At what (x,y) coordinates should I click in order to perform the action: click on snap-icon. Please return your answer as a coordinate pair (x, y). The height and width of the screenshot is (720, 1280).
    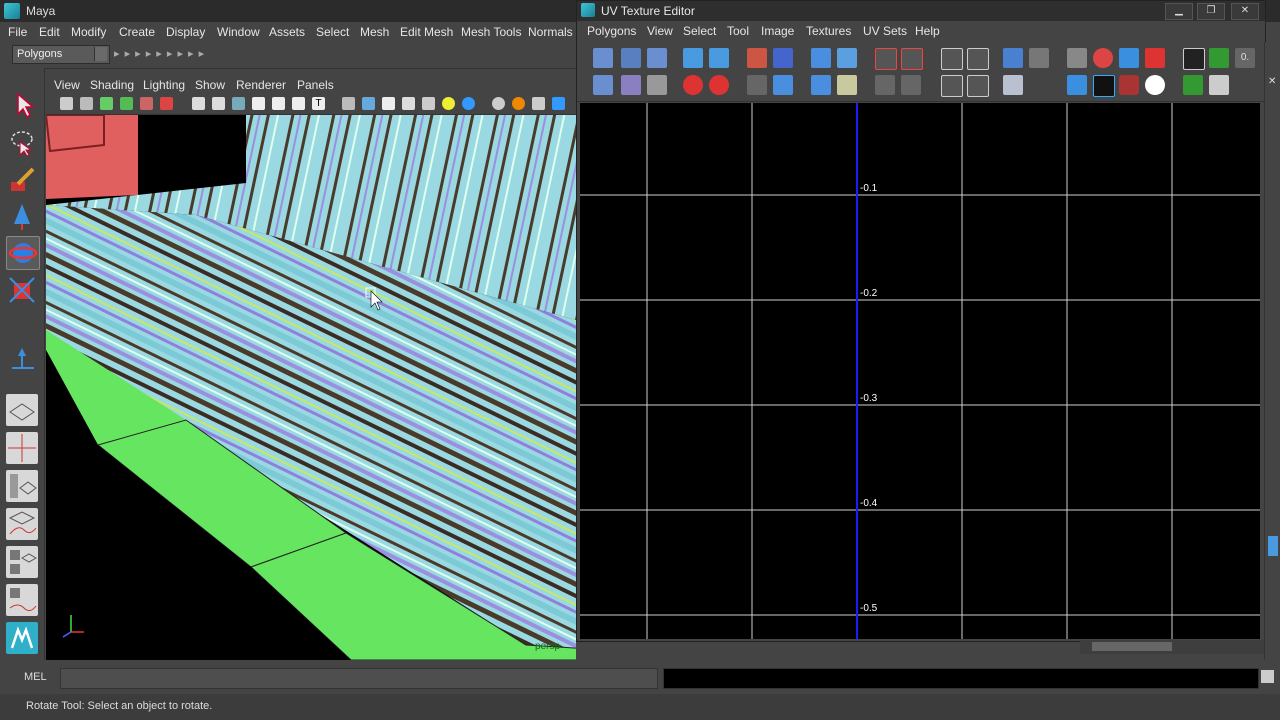
    Looking at the image, I should click on (1103, 58).